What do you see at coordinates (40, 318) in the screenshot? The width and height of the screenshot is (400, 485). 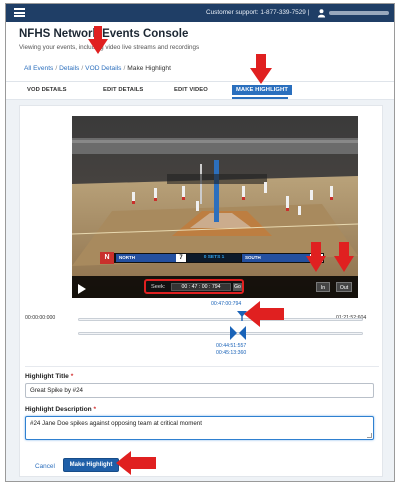 I see `timeline-start-time: 00:00:00:000` at bounding box center [40, 318].